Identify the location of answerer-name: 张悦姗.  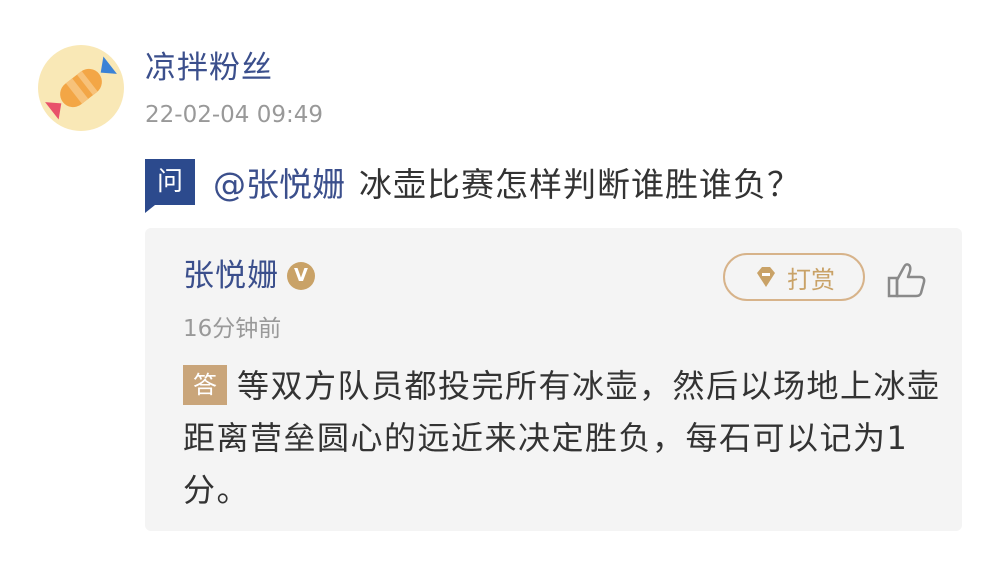
(231, 276).